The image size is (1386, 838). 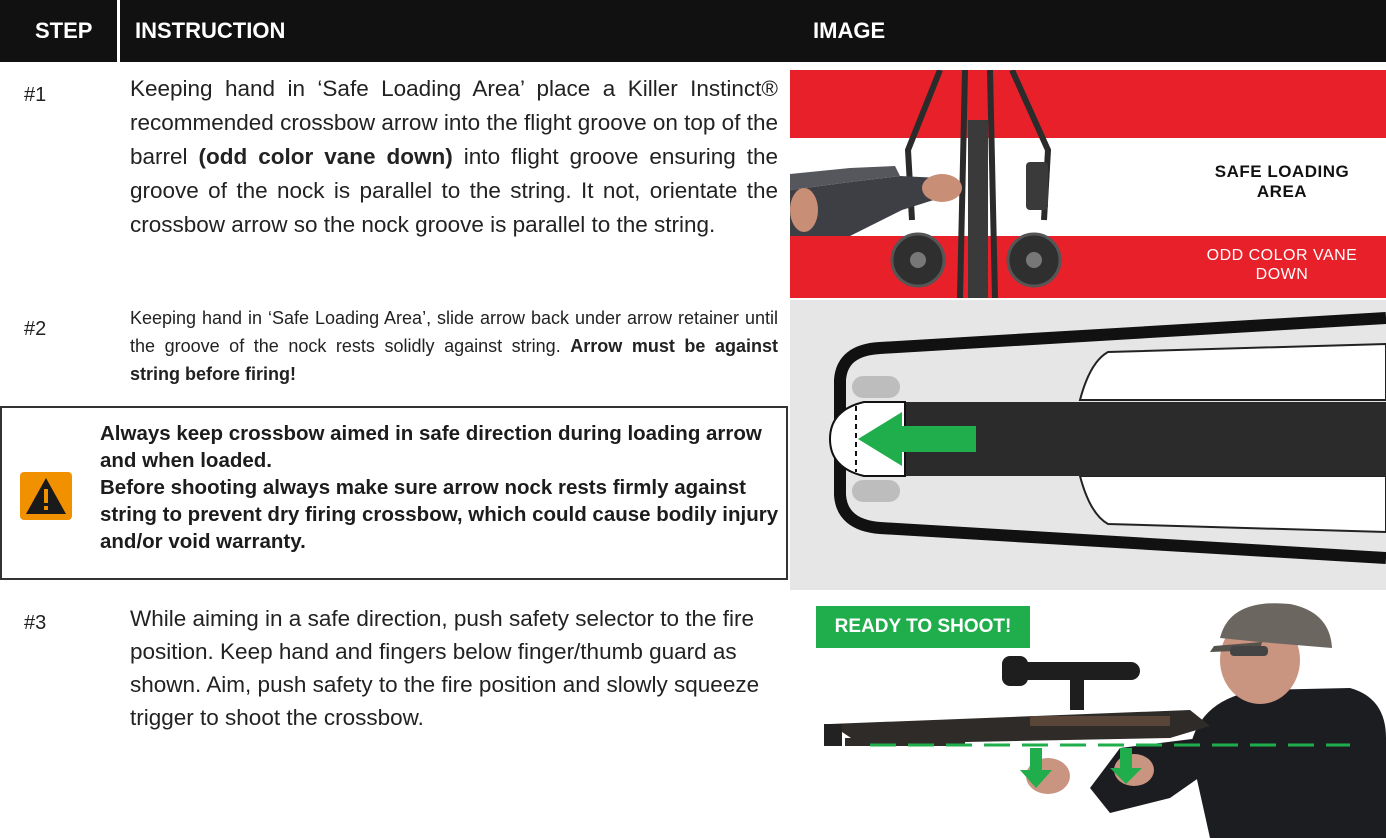 I want to click on header-image: IMAGE, so click(x=849, y=30).